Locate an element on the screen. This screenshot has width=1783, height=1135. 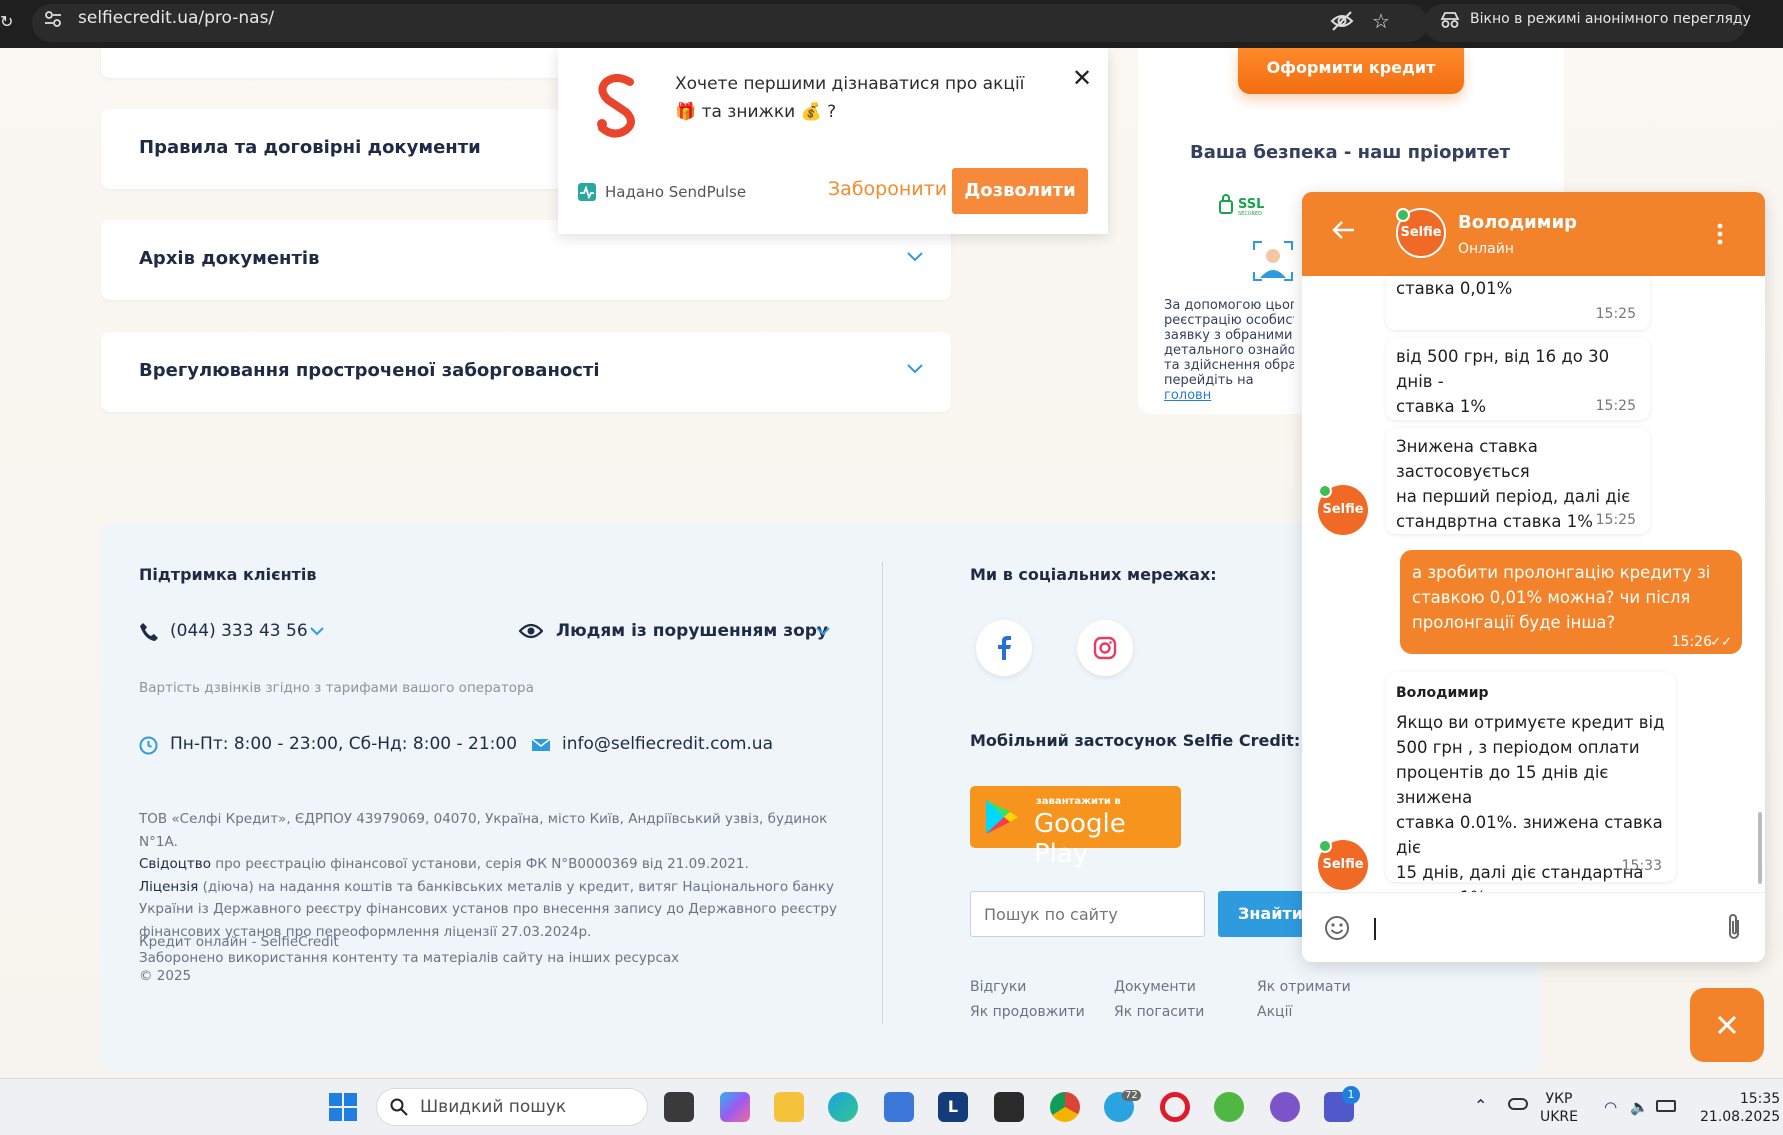
gplay-big-text: Google Play is located at coordinates (1080, 839).